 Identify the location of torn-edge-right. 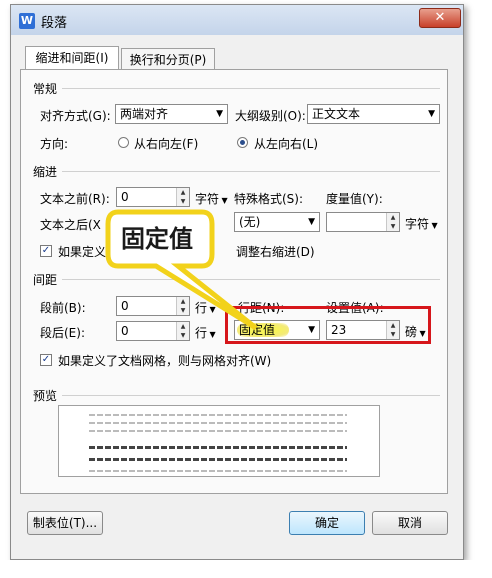
(477, 289).